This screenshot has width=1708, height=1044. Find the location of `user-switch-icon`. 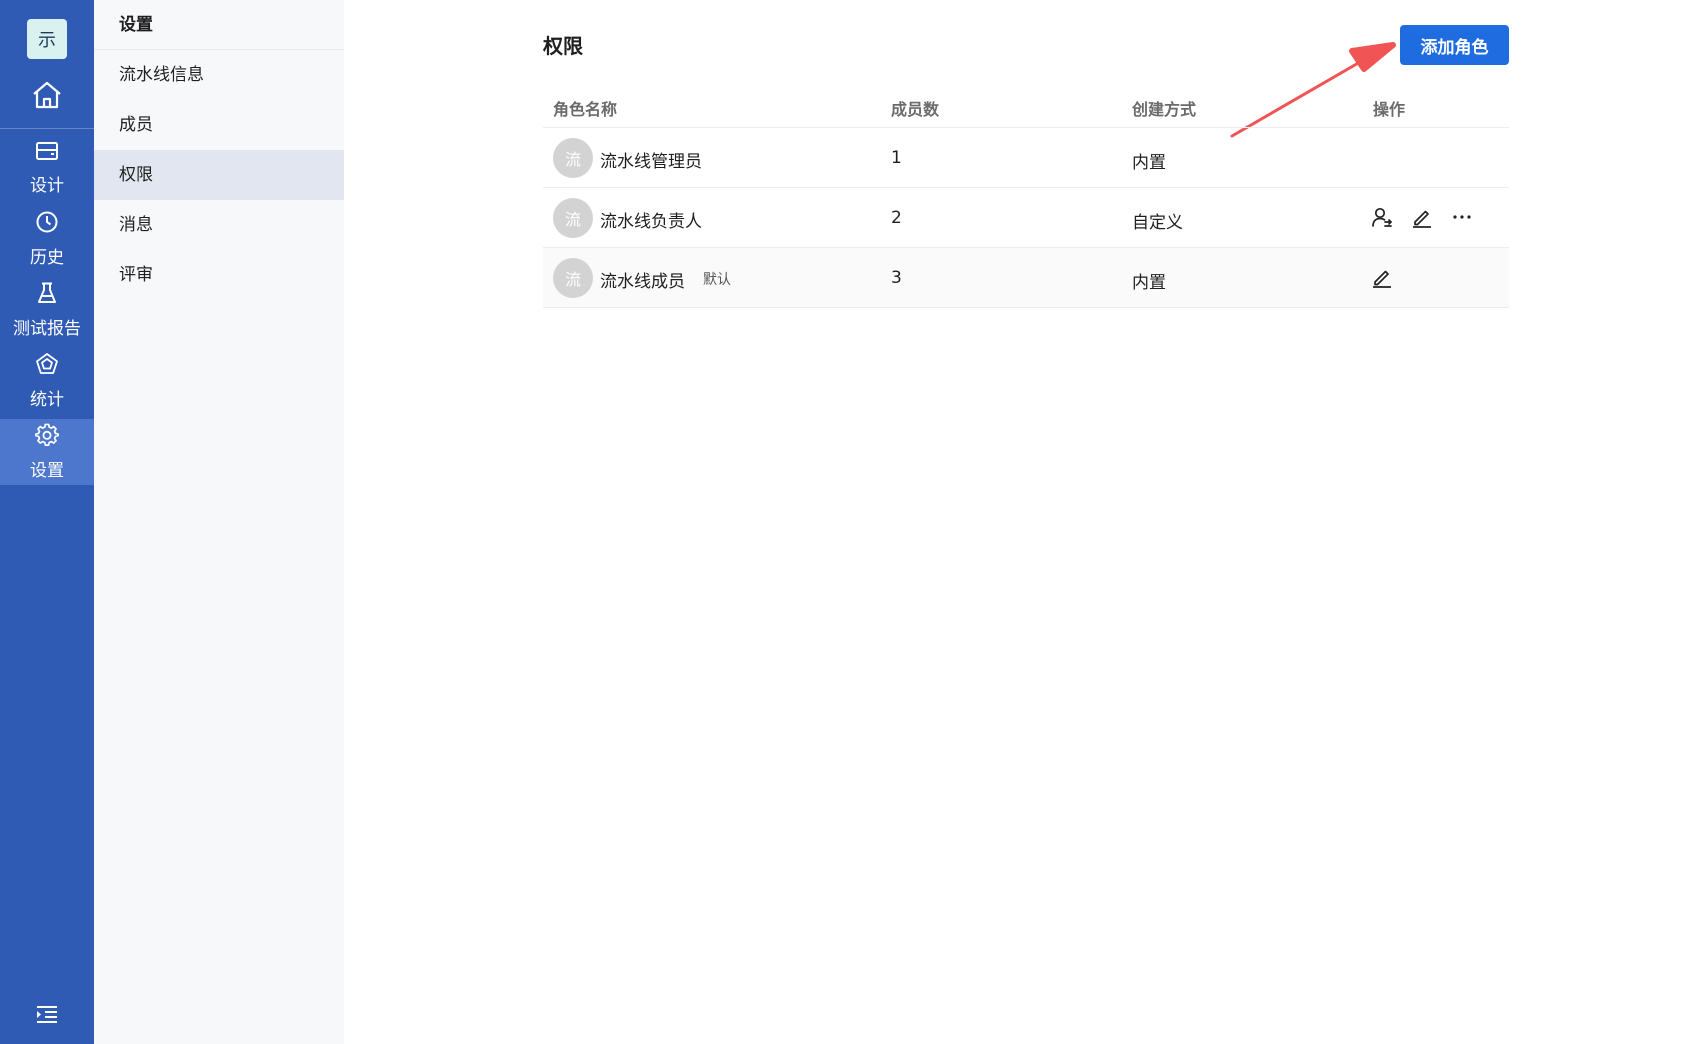

user-switch-icon is located at coordinates (1382, 217).